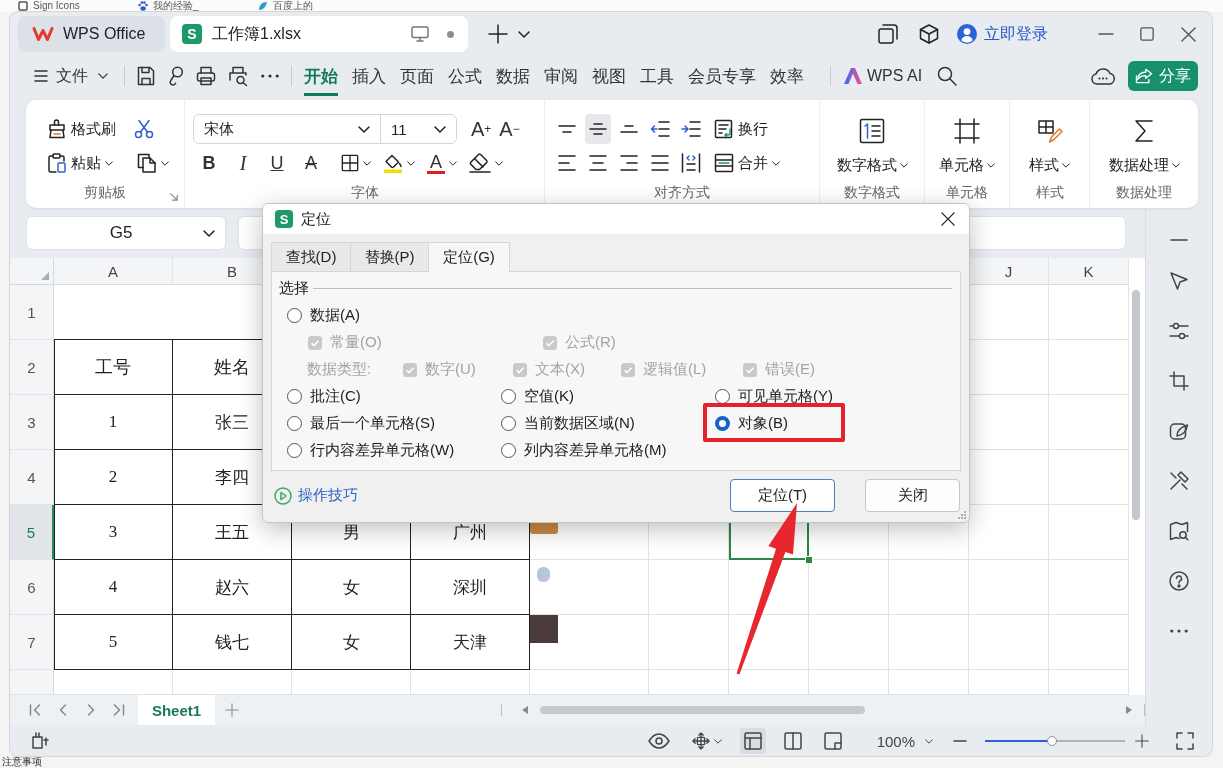 This screenshot has width=1223, height=768. Describe the element at coordinates (420, 34) in the screenshot. I see `monitor-icon` at that location.